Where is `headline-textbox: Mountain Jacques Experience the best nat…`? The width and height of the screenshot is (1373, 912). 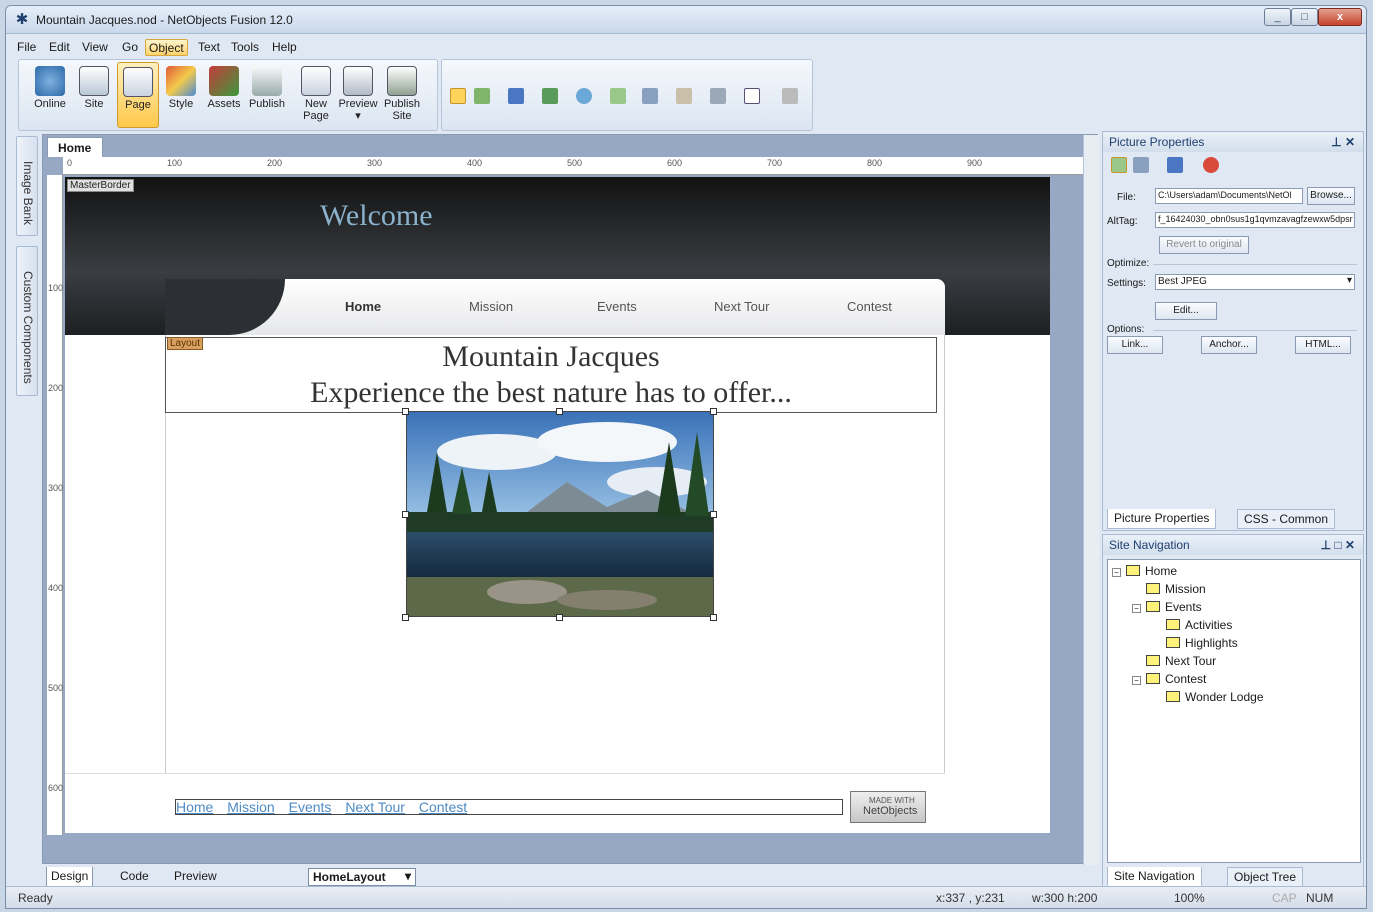 headline-textbox: Mountain Jacques Experience the best nat… is located at coordinates (551, 375).